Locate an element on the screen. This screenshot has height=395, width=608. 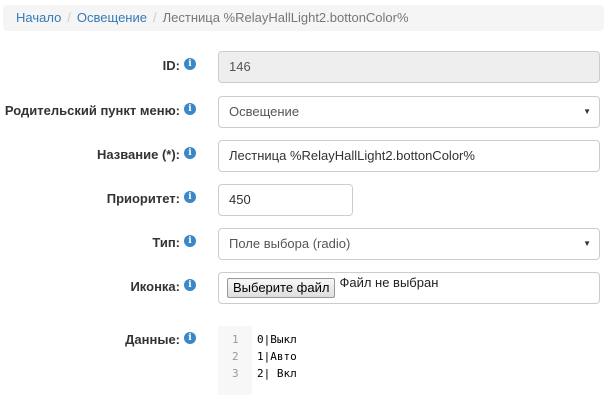
parent-menu-label: Родительский пункт меню: is located at coordinates (92, 110).